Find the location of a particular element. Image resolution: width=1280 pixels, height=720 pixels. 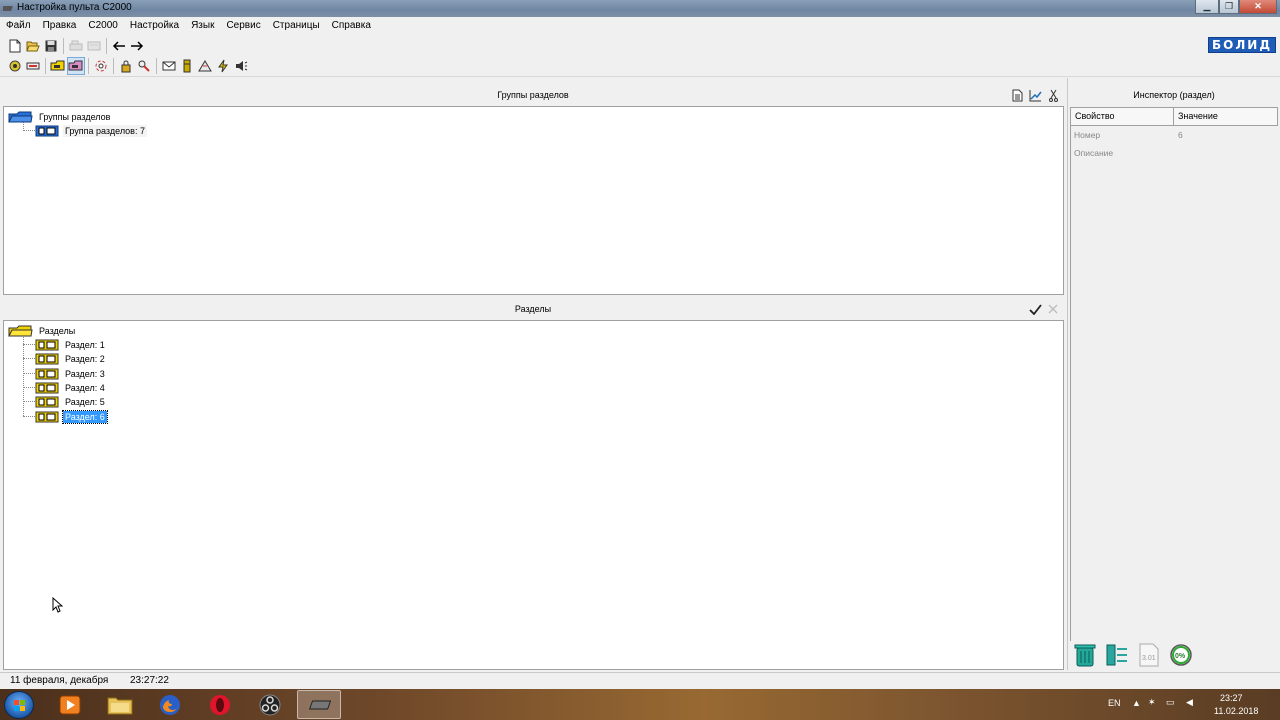

forward-button is located at coordinates (137, 46).